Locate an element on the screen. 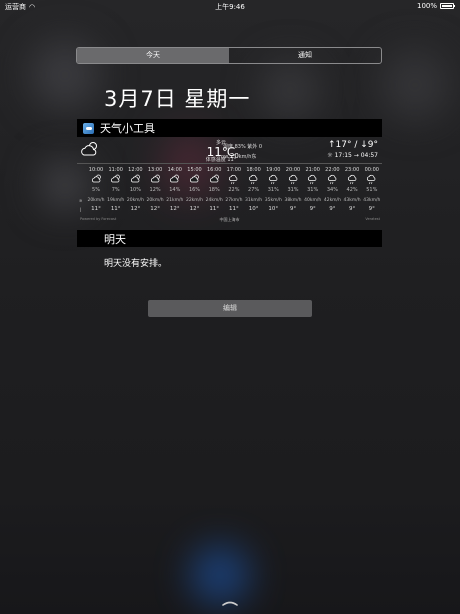 The width and height of the screenshot is (460, 614). tomorrow-header: 明天 is located at coordinates (229, 238).